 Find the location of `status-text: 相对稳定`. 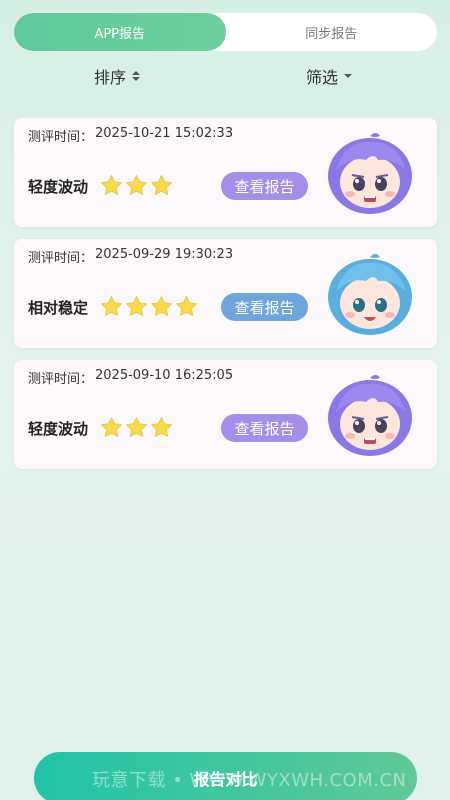

status-text: 相对稳定 is located at coordinates (58, 308).